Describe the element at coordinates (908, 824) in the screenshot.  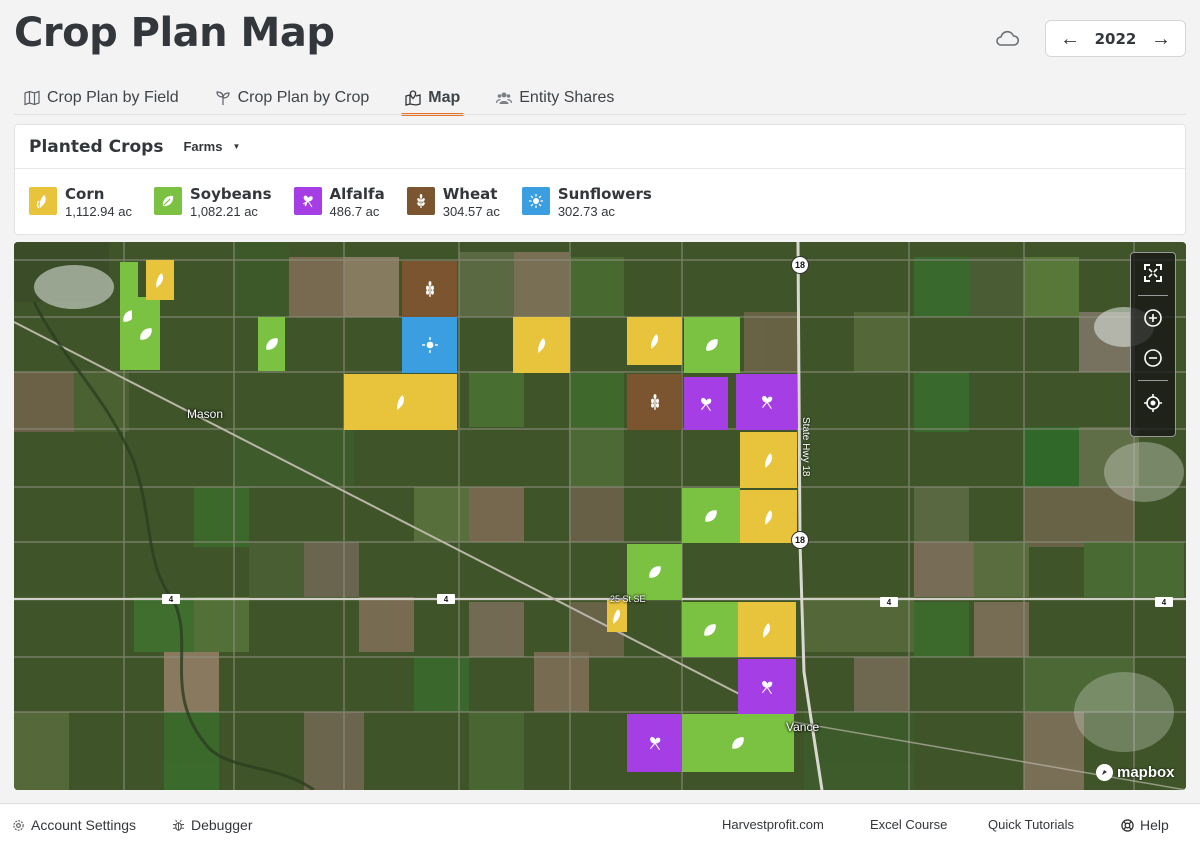
I see `excel-course-link: Excel Course` at that location.